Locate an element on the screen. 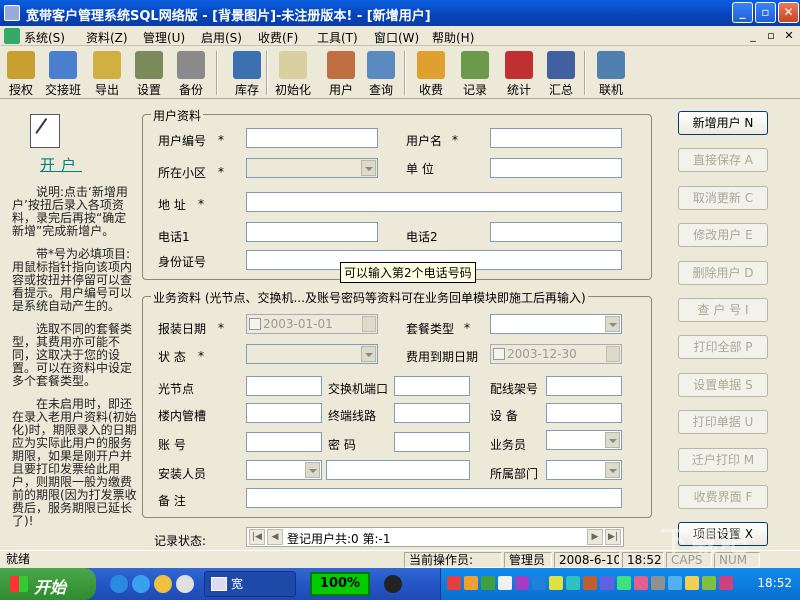 Image resolution: width=800 pixels, height=600 pixels. toolbar-button-10: 记录 is located at coordinates (475, 73).